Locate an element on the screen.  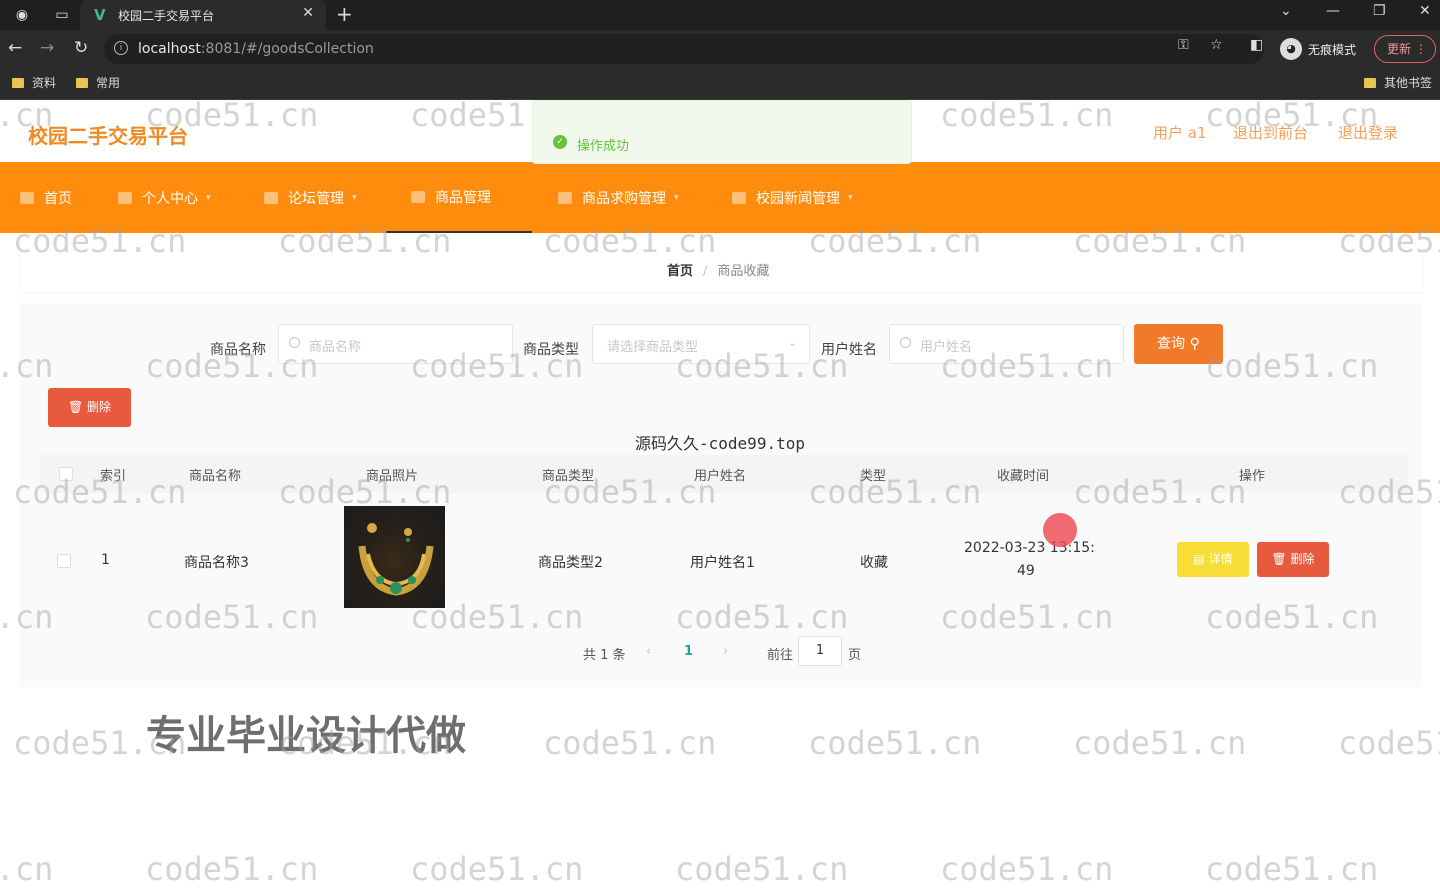
prev-page-icon: ‹ is located at coordinates (648, 651).